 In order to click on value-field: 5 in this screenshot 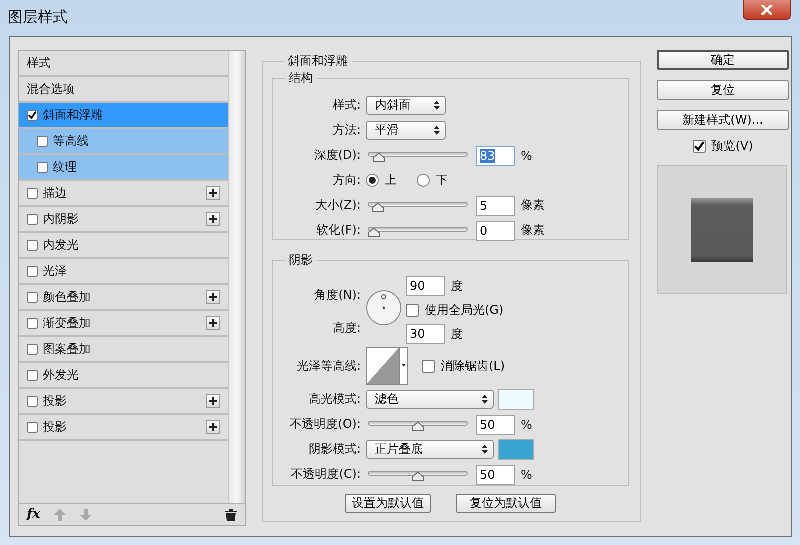, I will do `click(495, 206)`.